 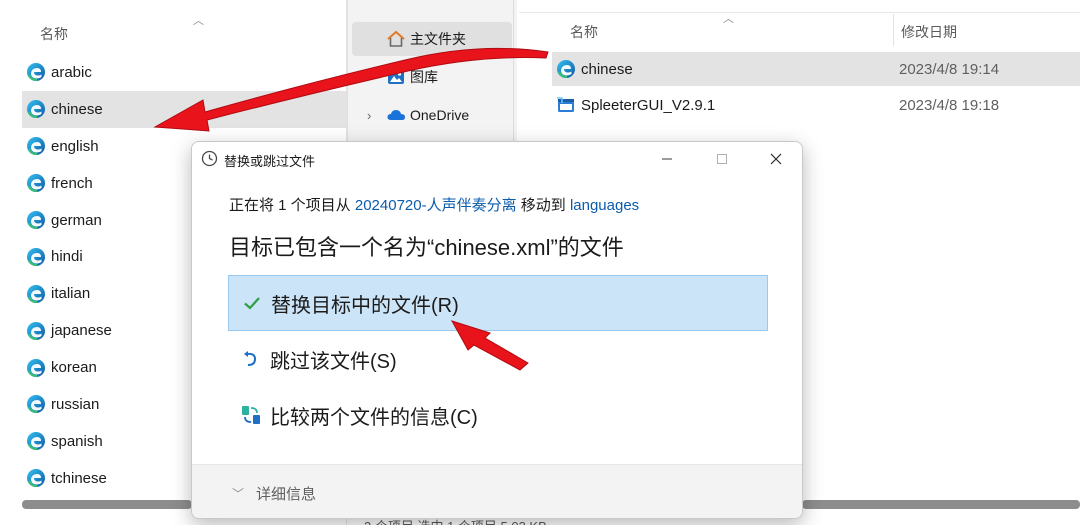 What do you see at coordinates (75, 146) in the screenshot?
I see `file-name: english` at bounding box center [75, 146].